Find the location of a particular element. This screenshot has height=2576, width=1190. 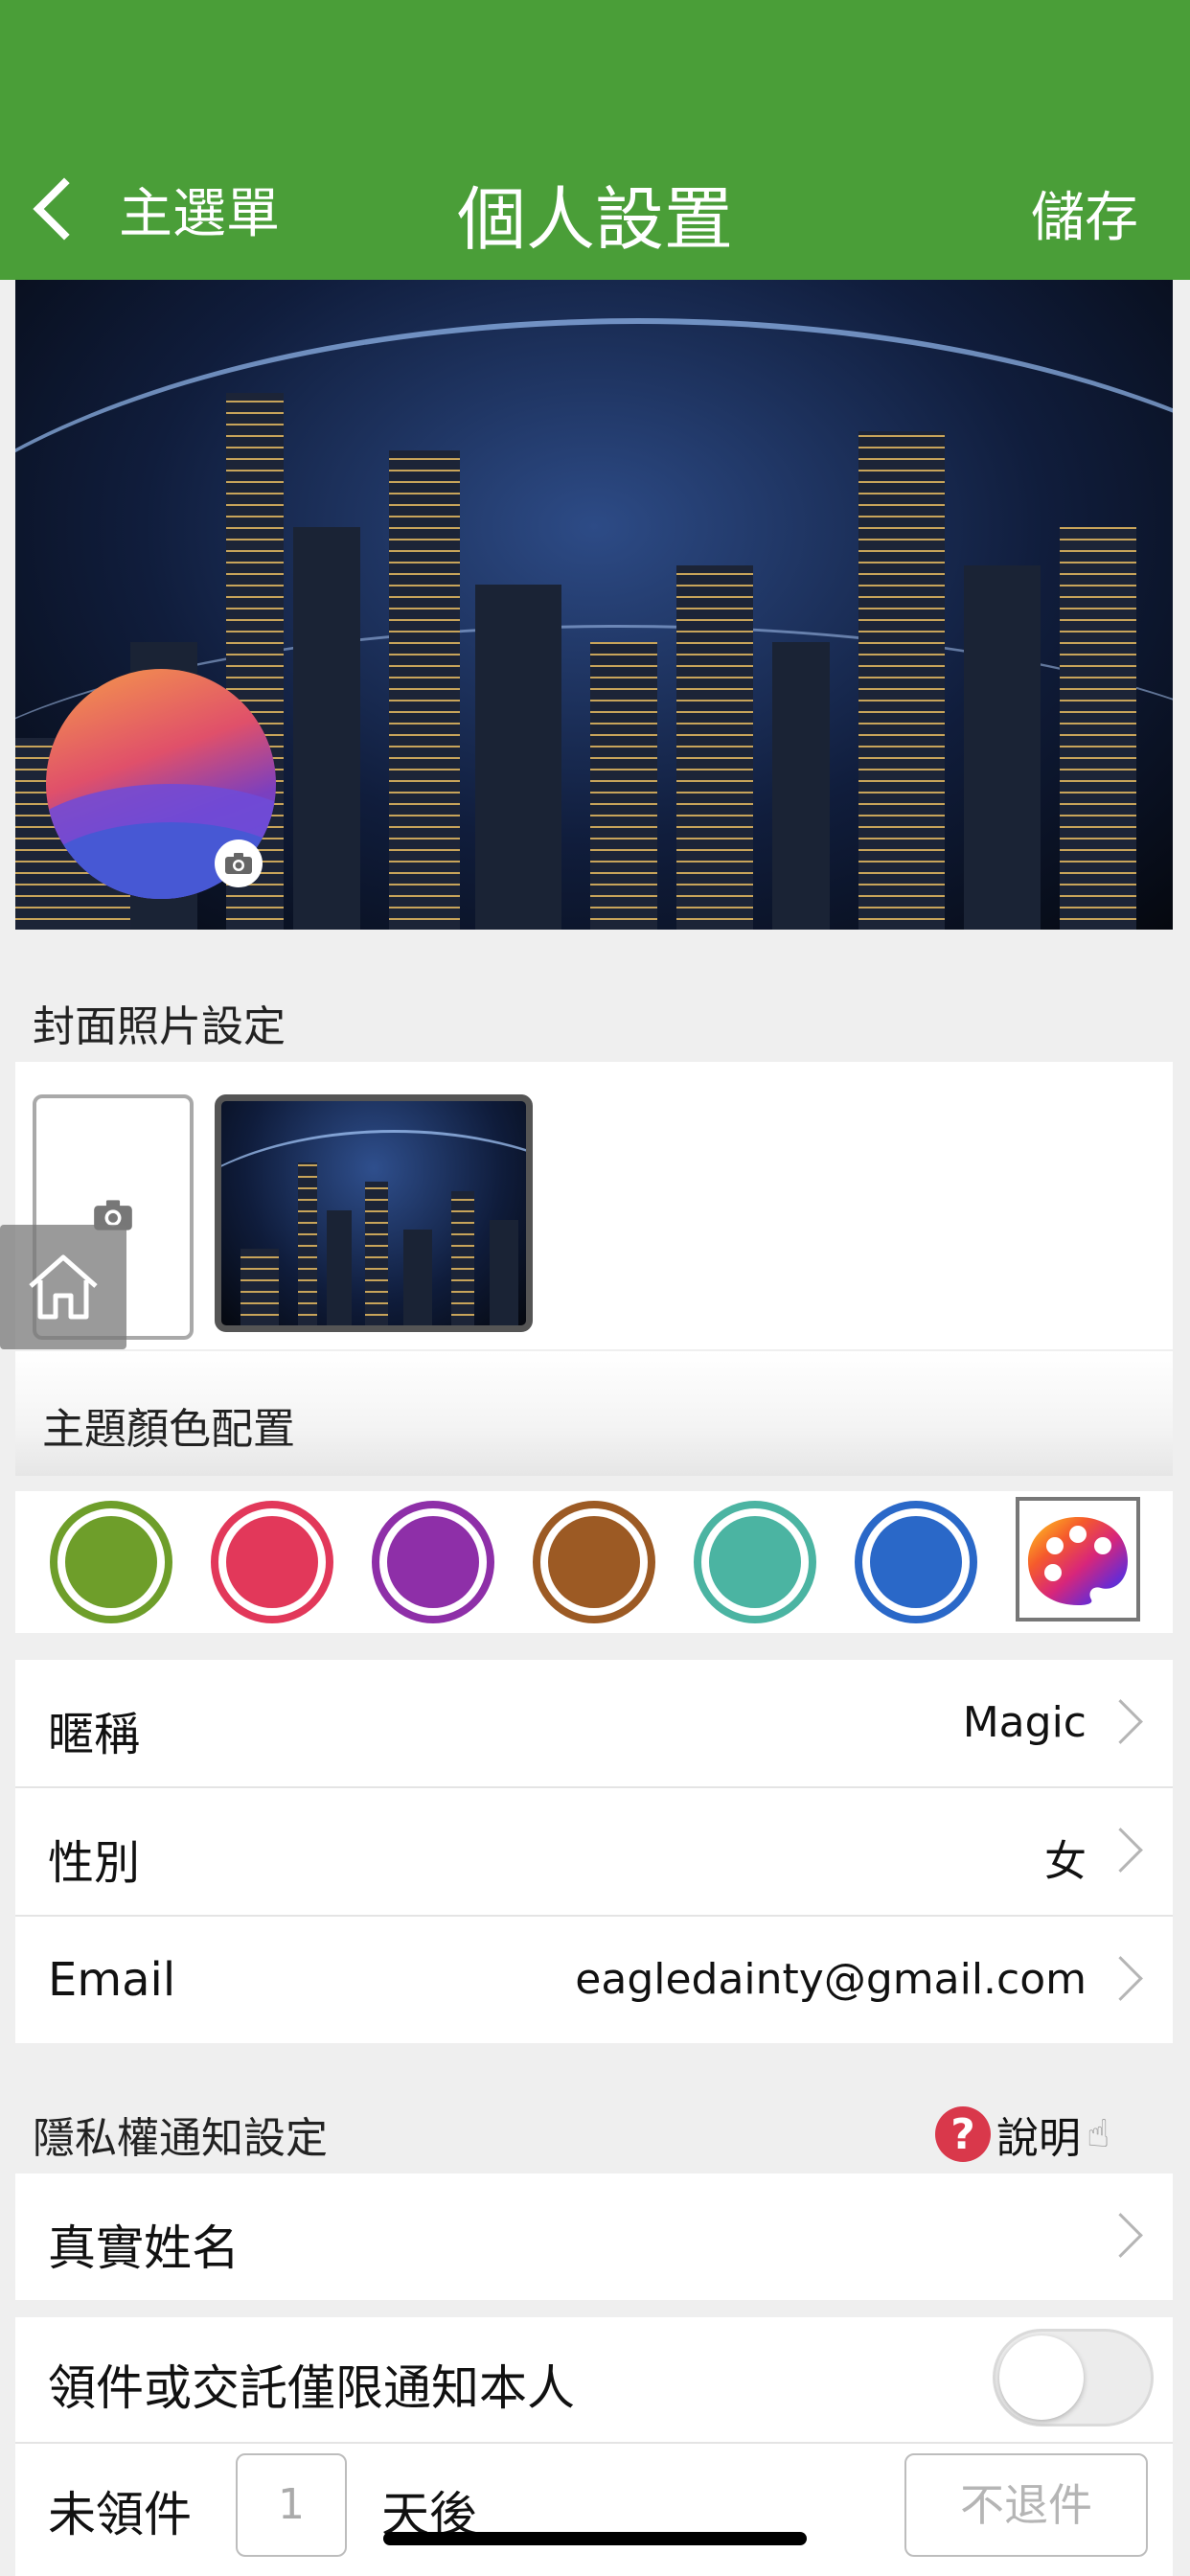

save-button: 儲存 is located at coordinates (1084, 213).